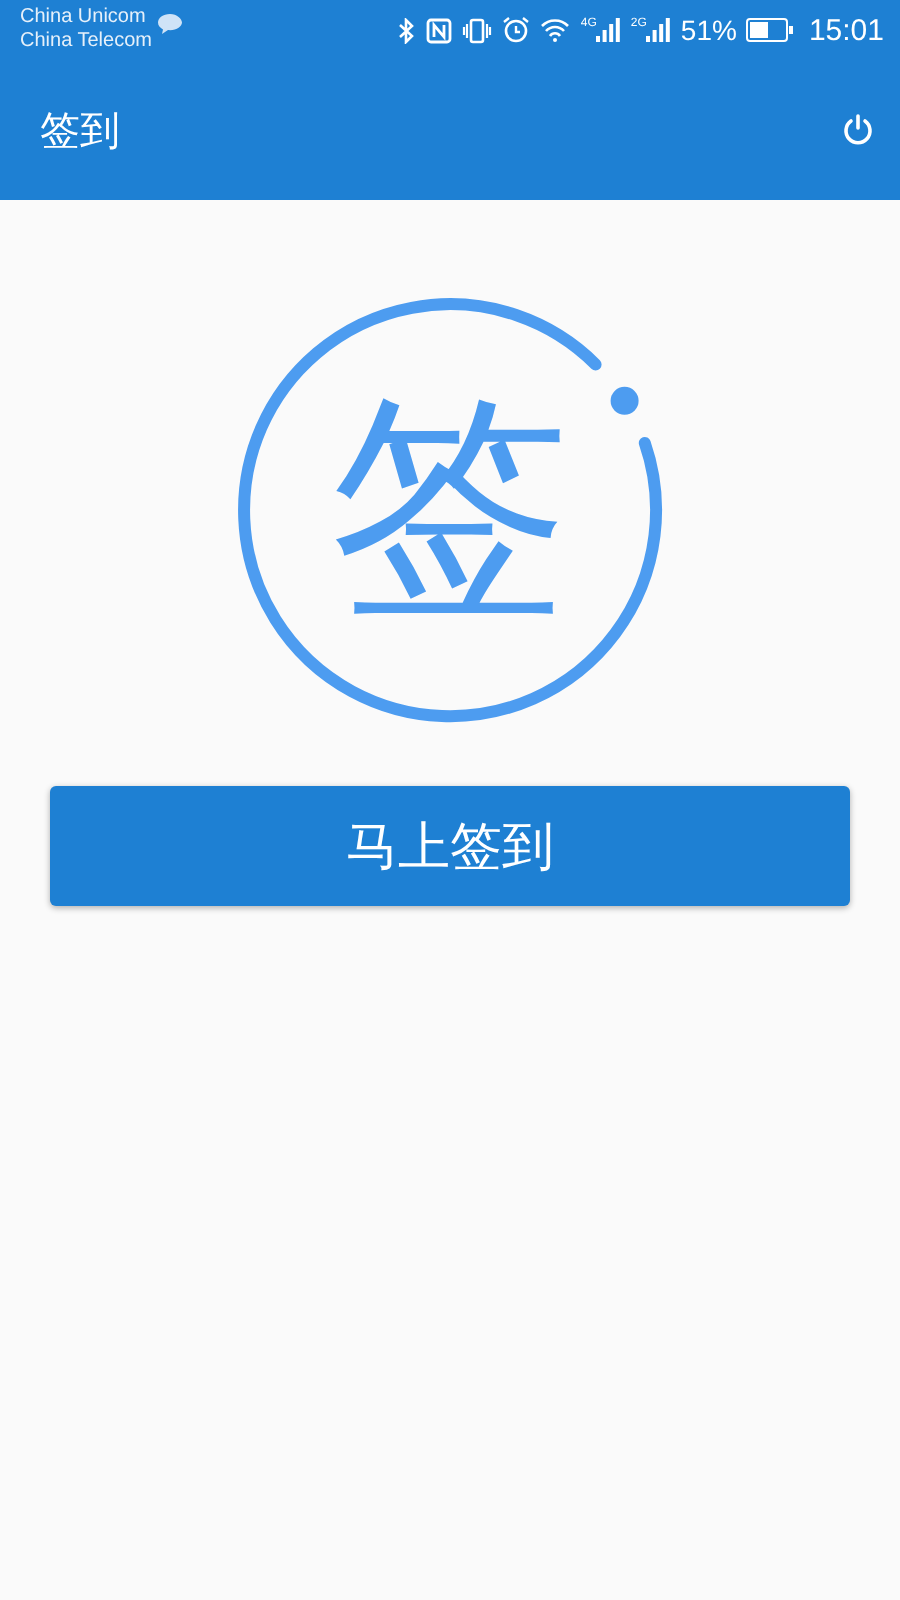 This screenshot has height=1600, width=900. I want to click on battery-percent: 51%, so click(708, 30).